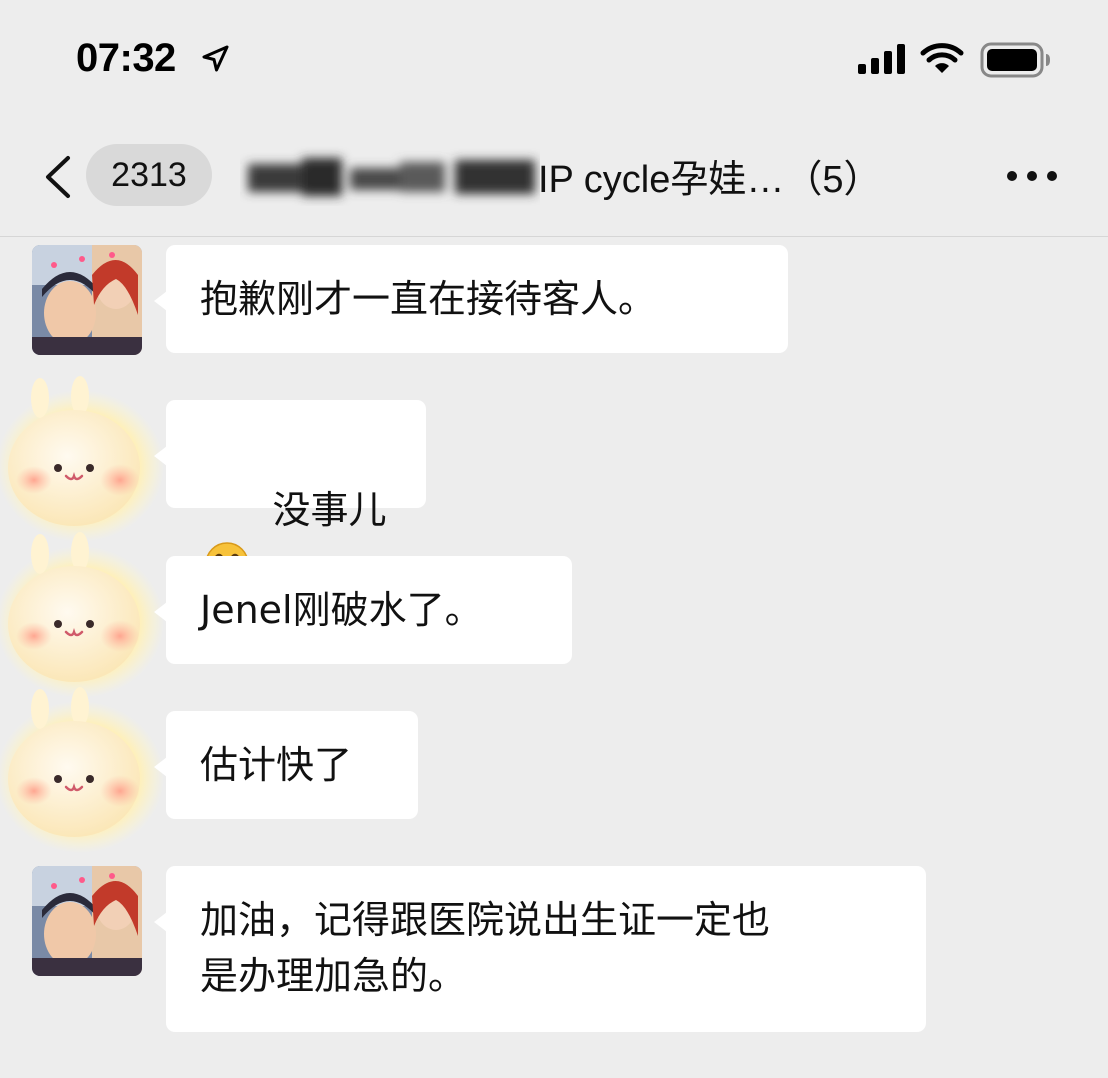 This screenshot has height=1078, width=1108. What do you see at coordinates (554, 55) in the screenshot?
I see `status-bar: 07:32` at bounding box center [554, 55].